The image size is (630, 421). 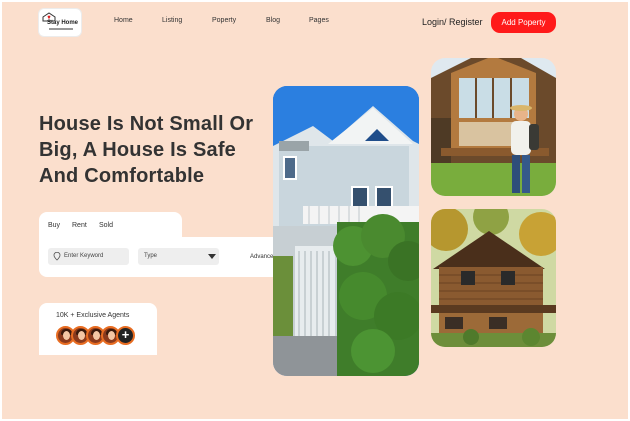 I want to click on hero-title-line: Big, A House Is Safe, so click(x=138, y=150).